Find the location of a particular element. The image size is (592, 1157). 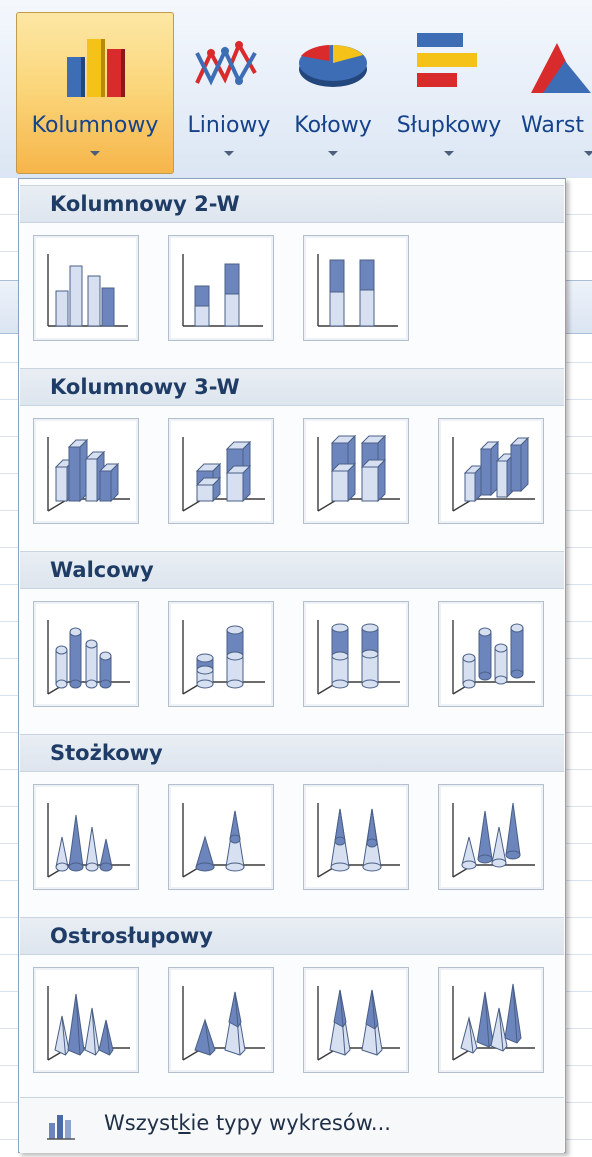

chart-option-stacked-cylinder is located at coordinates (221, 654).